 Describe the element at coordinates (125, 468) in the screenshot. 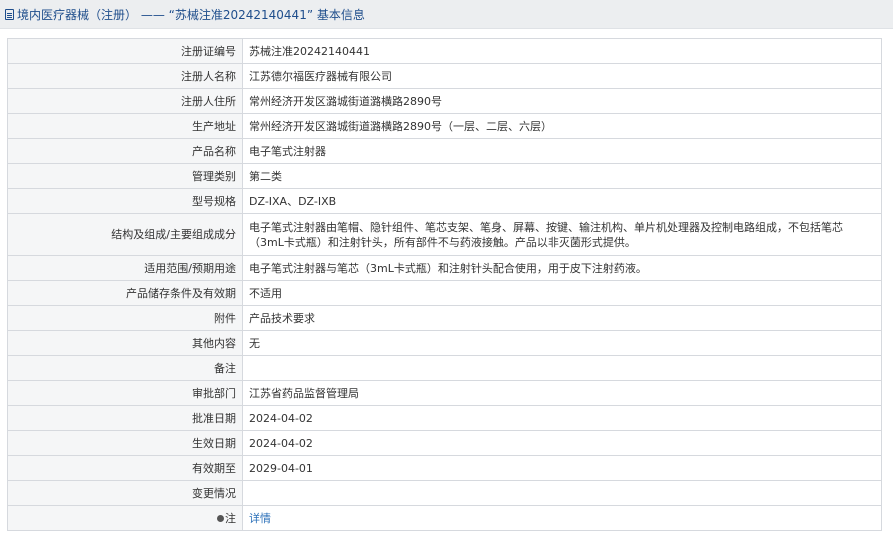

I see `row-label: 有效期至` at that location.